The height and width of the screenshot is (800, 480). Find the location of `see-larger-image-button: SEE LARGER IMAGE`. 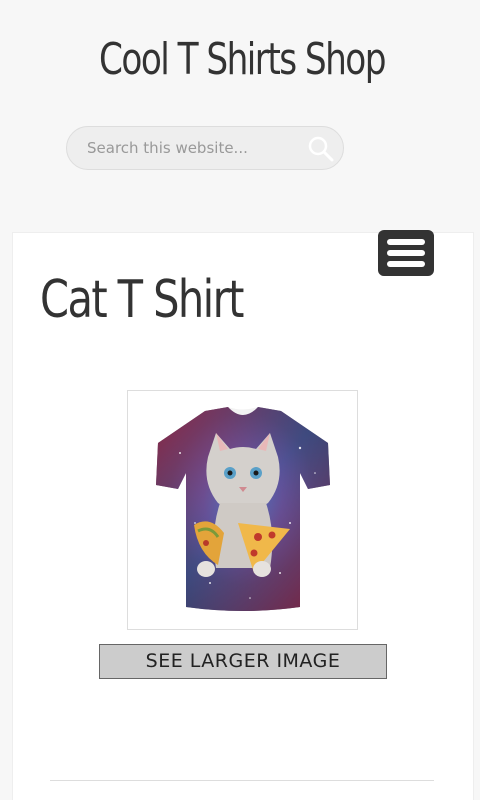

see-larger-image-button: SEE LARGER IMAGE is located at coordinates (243, 661).